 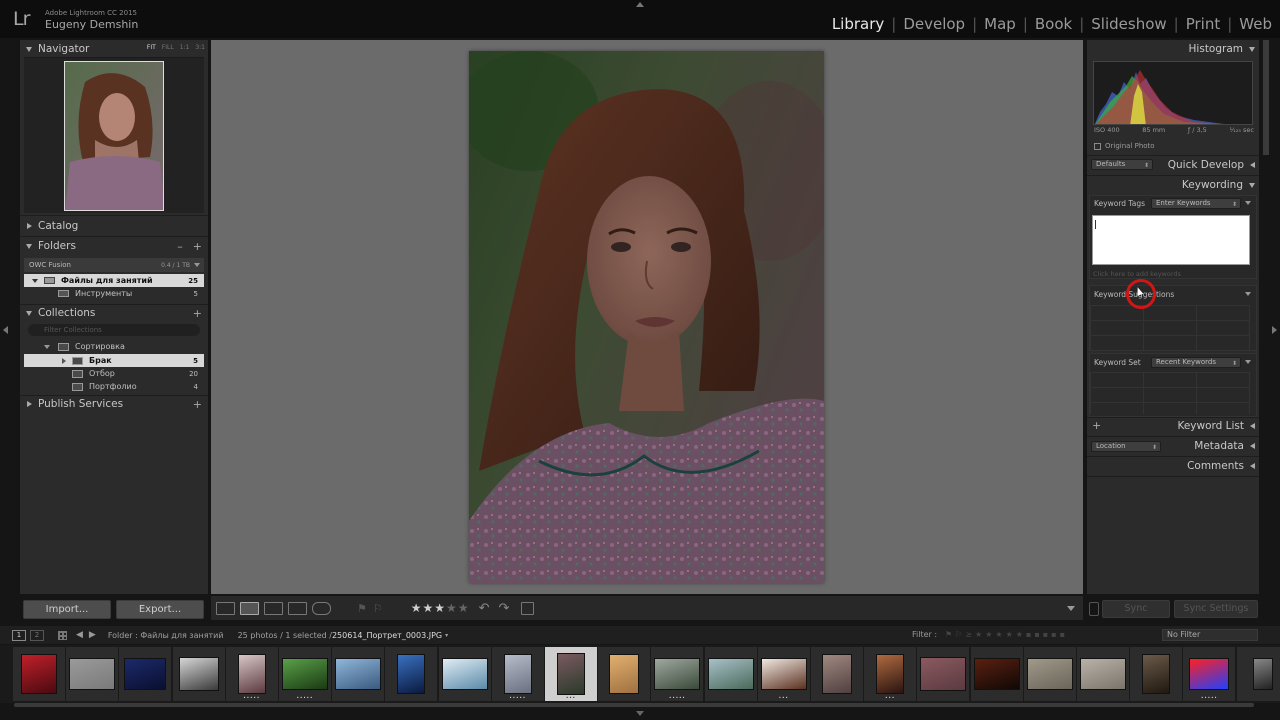 What do you see at coordinates (114, 293) in the screenshot?
I see `folder-row: Инструменты 5` at bounding box center [114, 293].